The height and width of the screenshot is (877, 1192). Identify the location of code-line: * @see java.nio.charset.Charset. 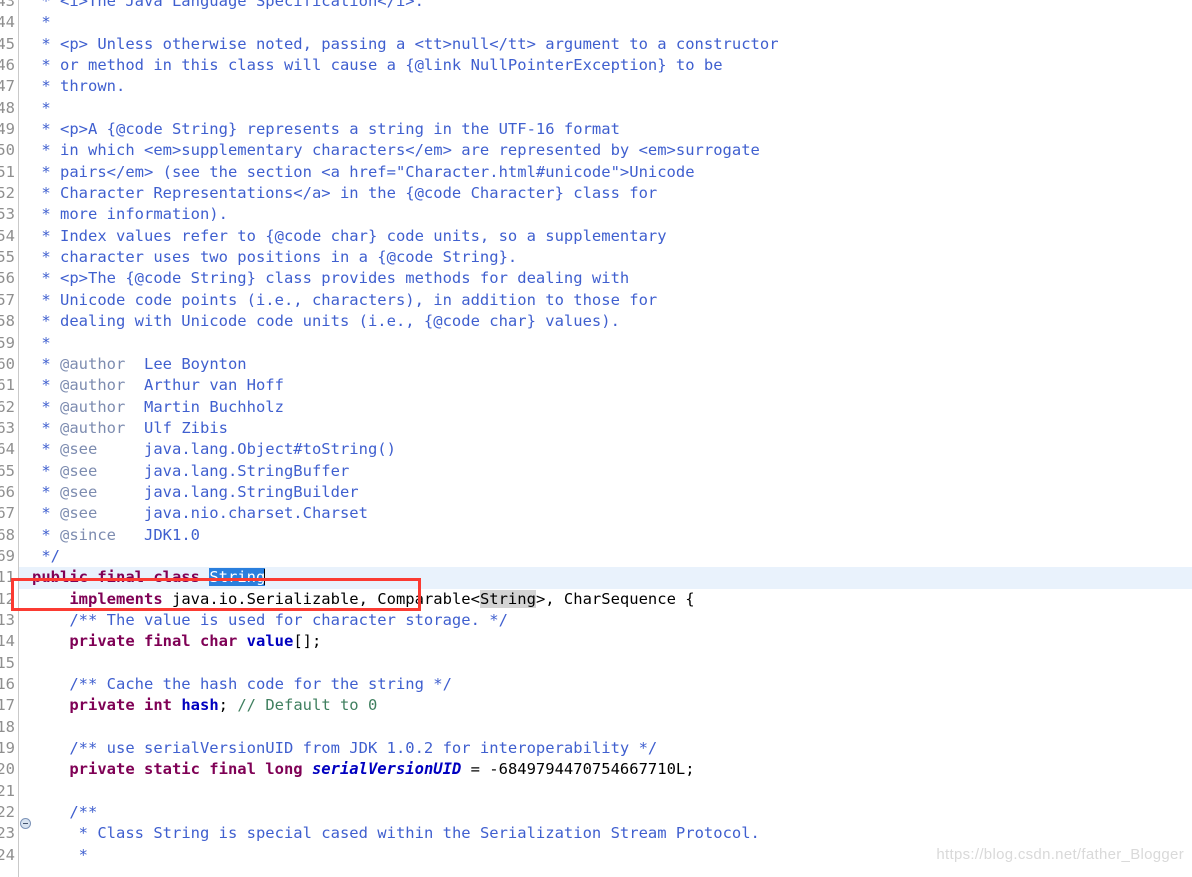
(605, 513).